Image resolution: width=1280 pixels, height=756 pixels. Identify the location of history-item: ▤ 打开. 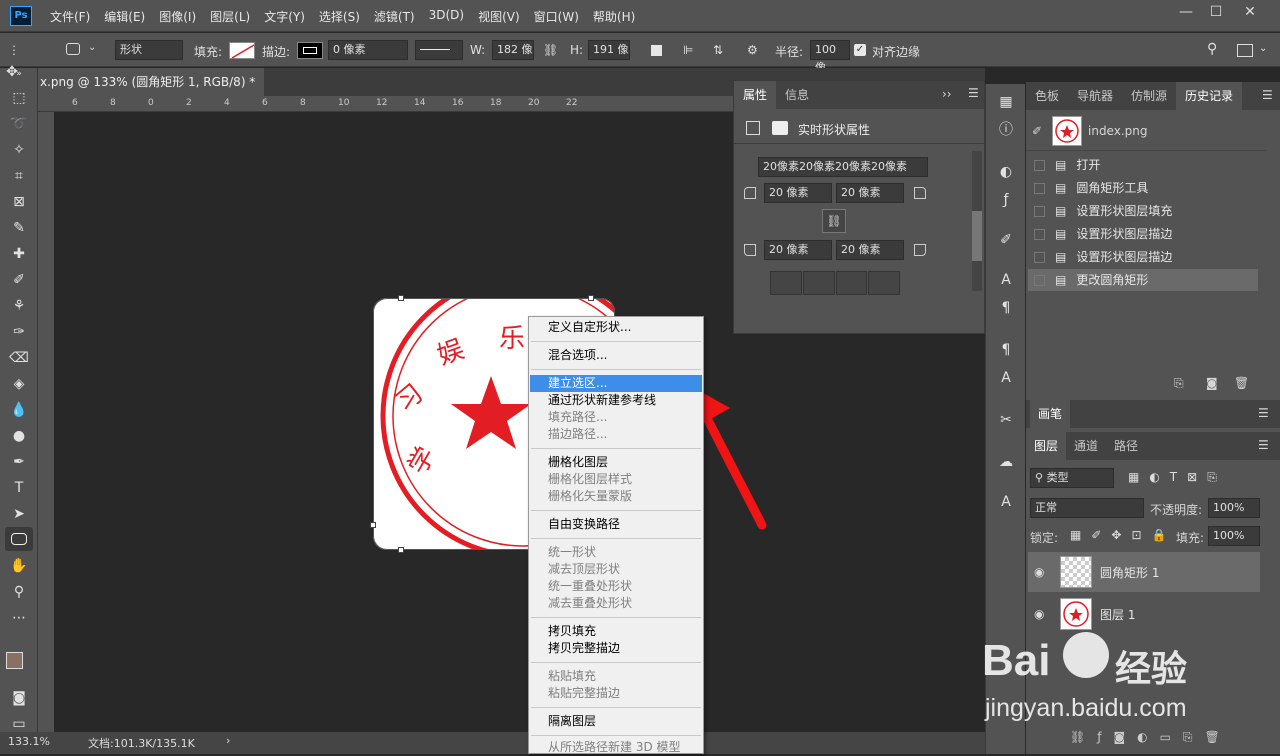
(1143, 165).